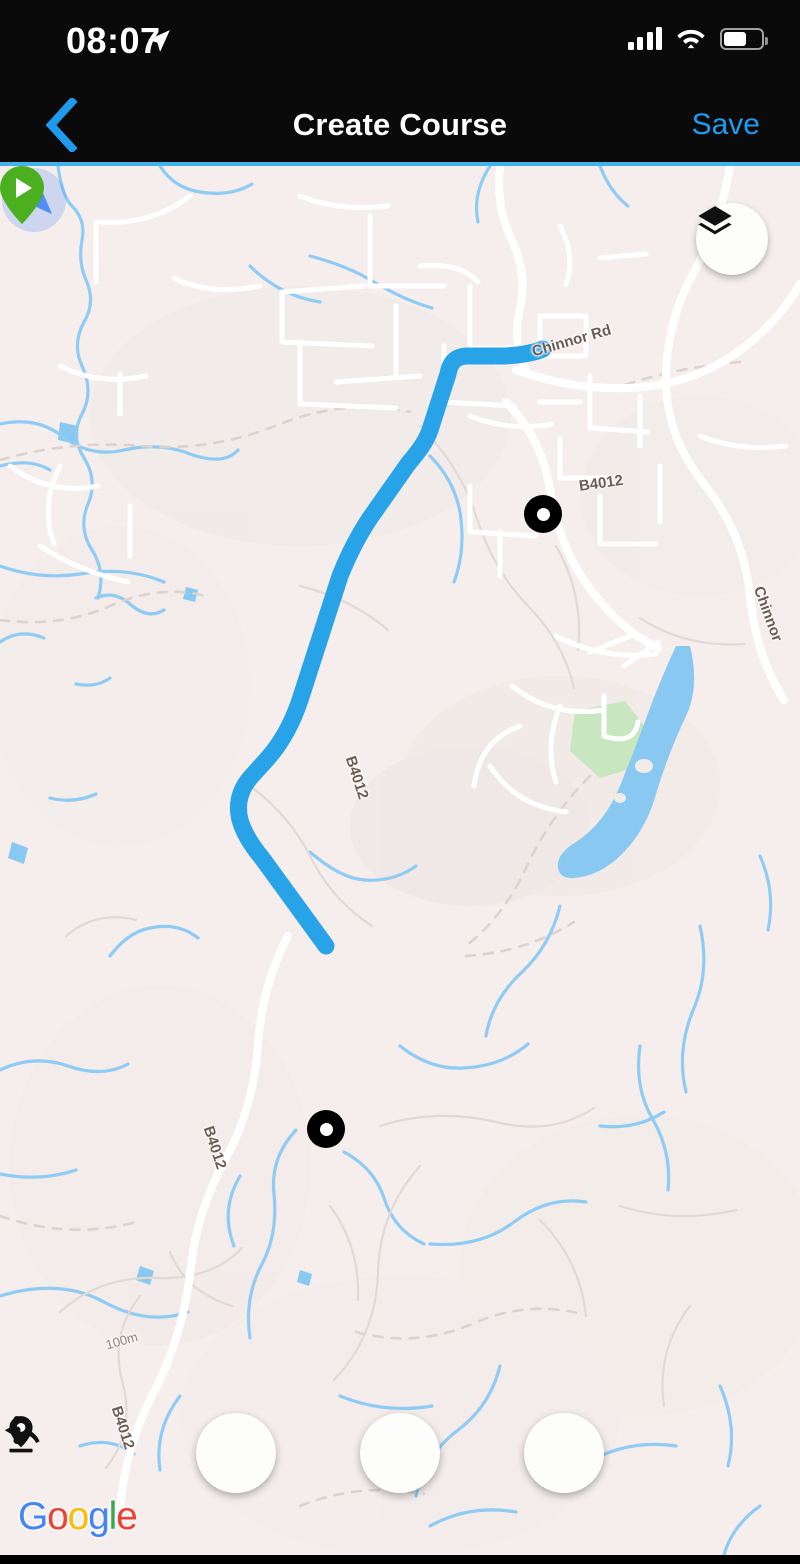  I want to click on start-pin-icon, so click(22, 195).